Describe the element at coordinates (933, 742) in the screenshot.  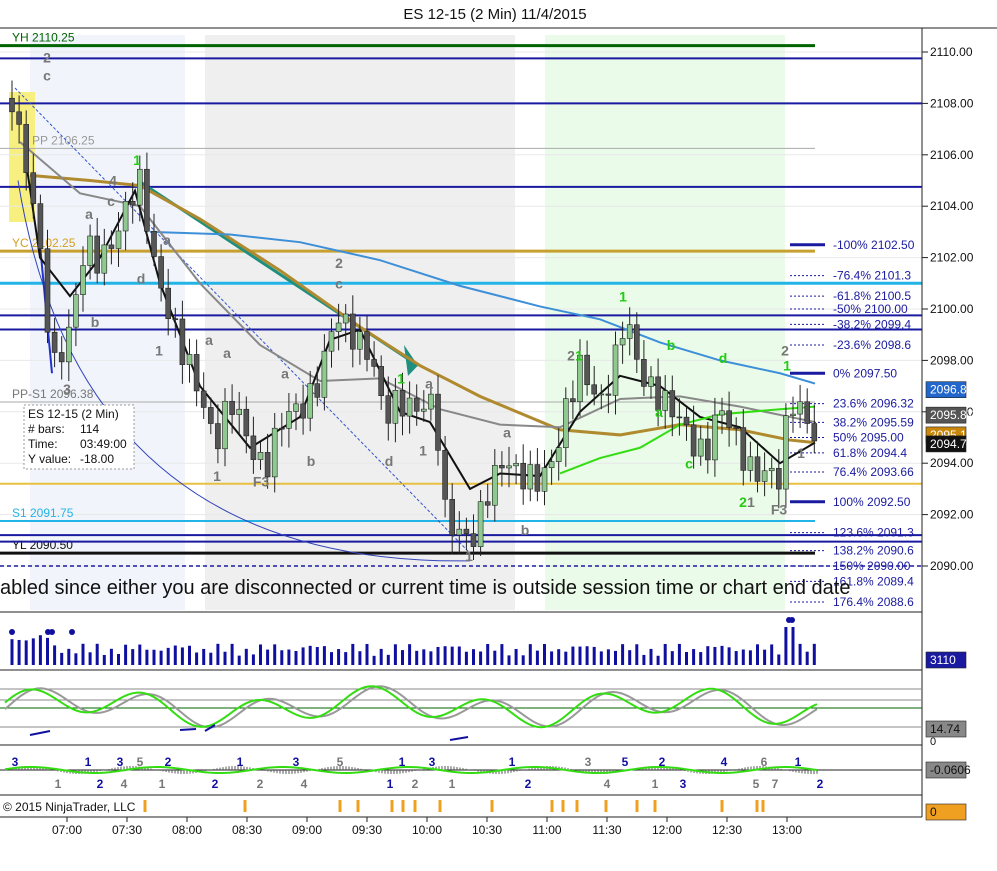
I see `stoch-axis-label: 0` at that location.